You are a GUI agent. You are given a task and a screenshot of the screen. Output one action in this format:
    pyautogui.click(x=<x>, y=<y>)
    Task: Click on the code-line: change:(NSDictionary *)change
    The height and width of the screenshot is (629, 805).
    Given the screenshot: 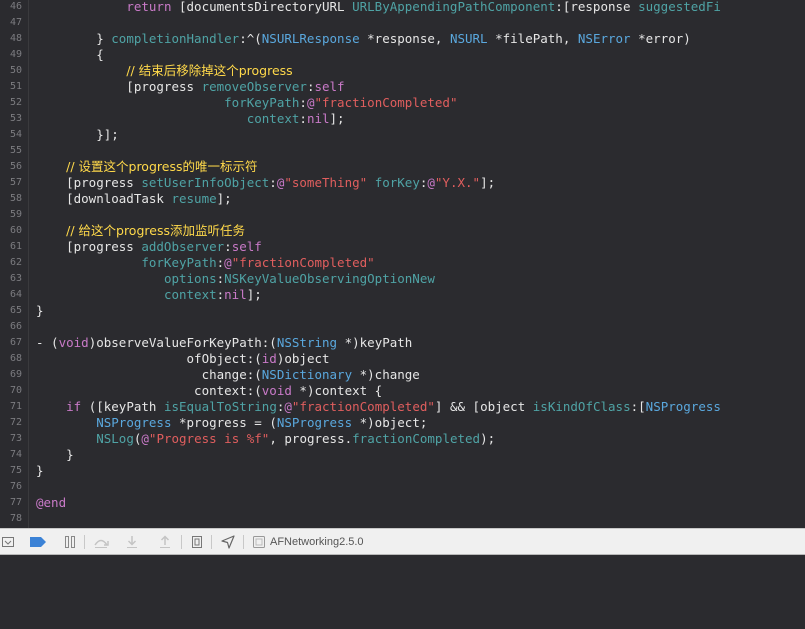 What is the action you would take?
    pyautogui.click(x=228, y=375)
    